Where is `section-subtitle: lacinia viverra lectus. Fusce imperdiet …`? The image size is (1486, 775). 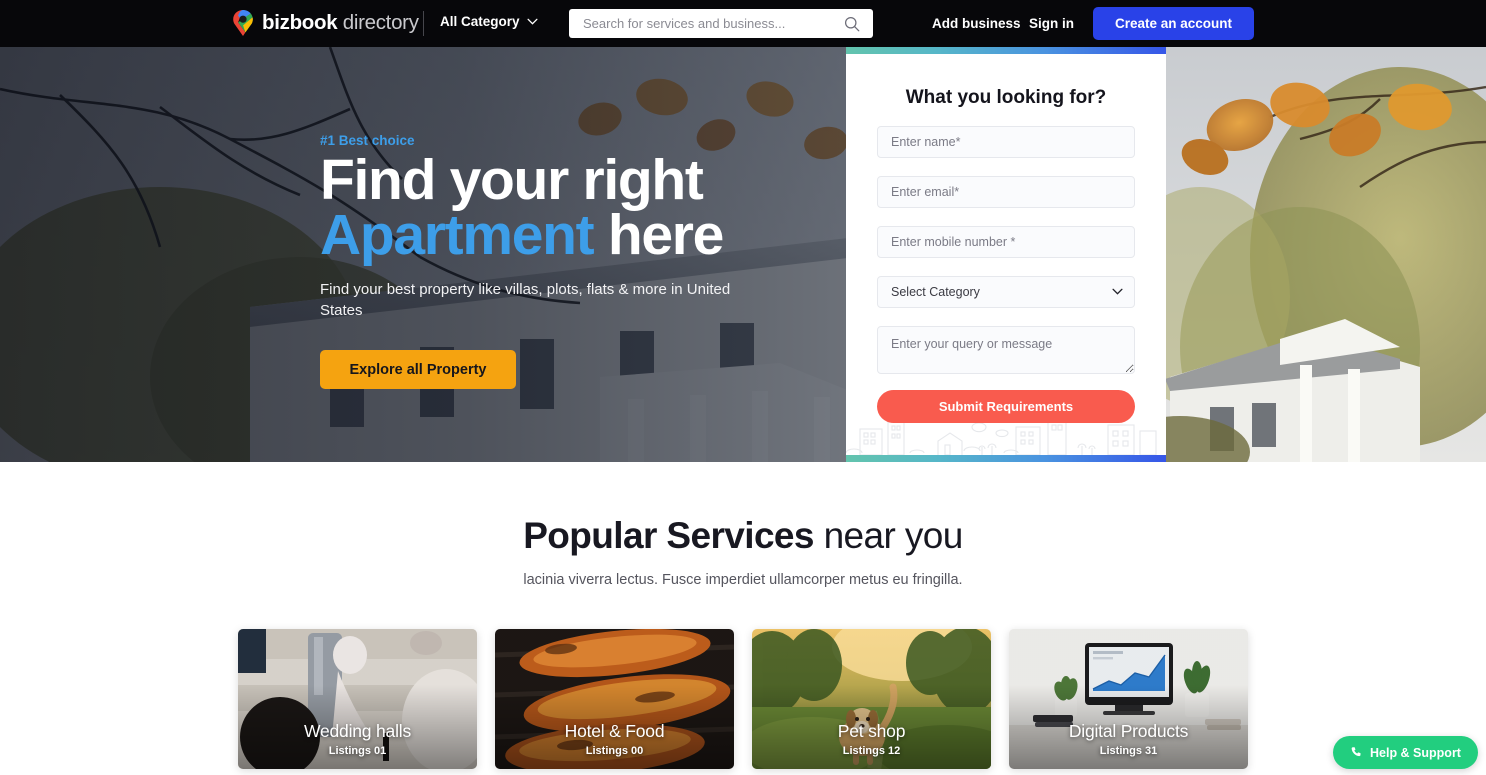 section-subtitle: lacinia viverra lectus. Fusce imperdiet … is located at coordinates (743, 580).